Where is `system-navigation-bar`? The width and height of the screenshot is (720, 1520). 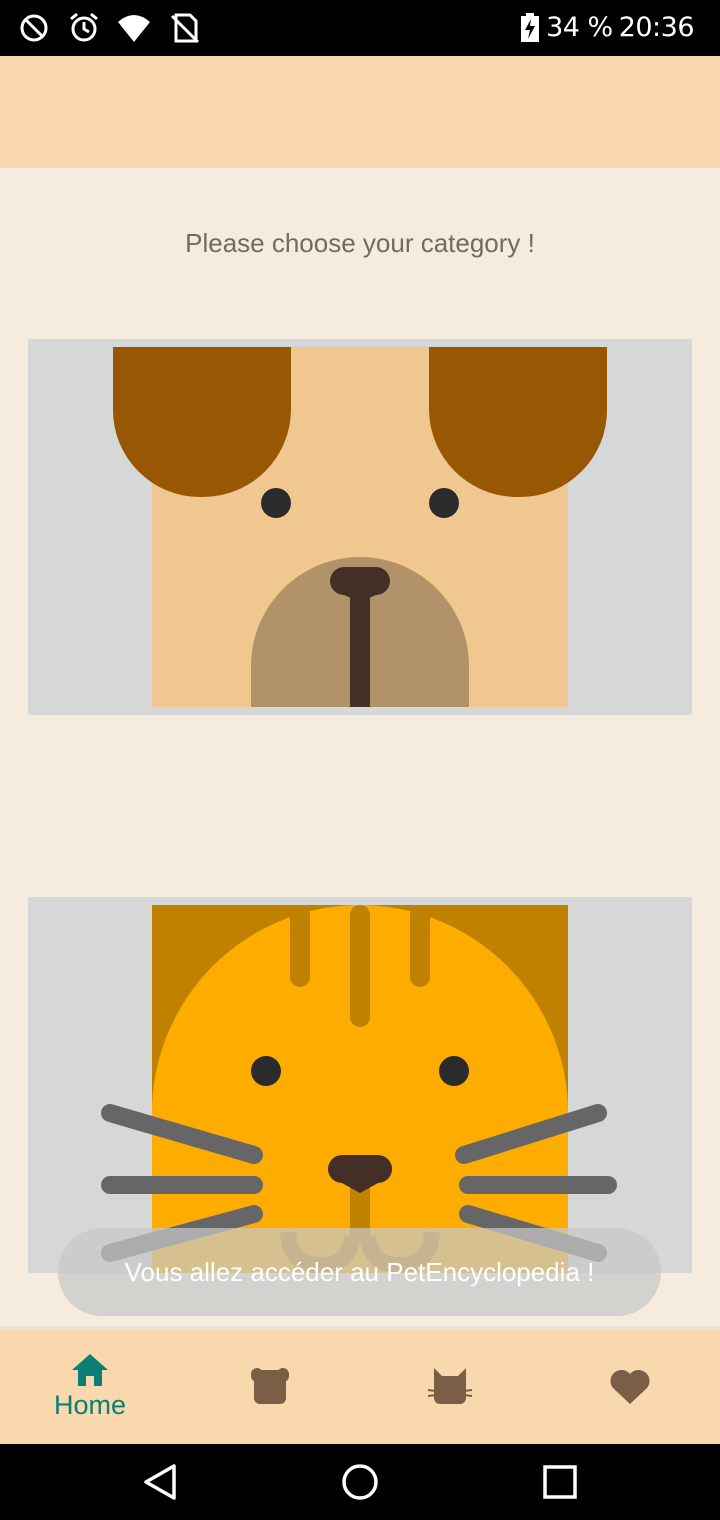 system-navigation-bar is located at coordinates (360, 1482).